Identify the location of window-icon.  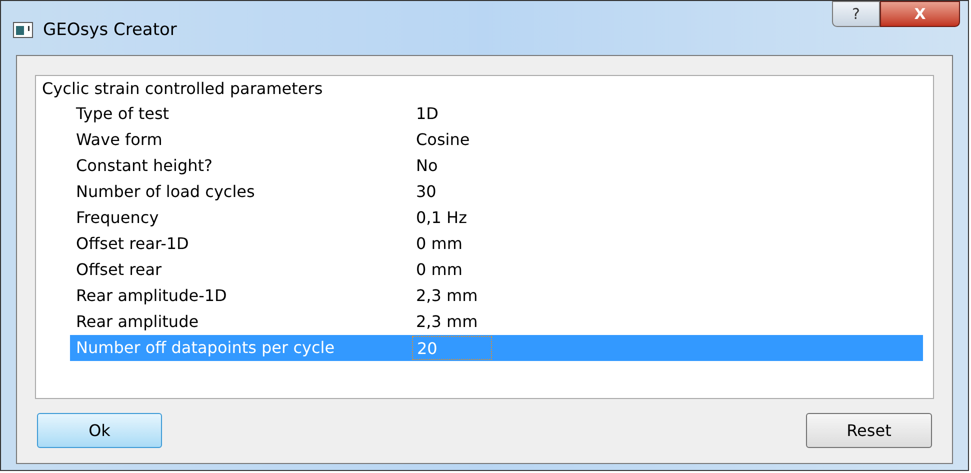
(23, 30).